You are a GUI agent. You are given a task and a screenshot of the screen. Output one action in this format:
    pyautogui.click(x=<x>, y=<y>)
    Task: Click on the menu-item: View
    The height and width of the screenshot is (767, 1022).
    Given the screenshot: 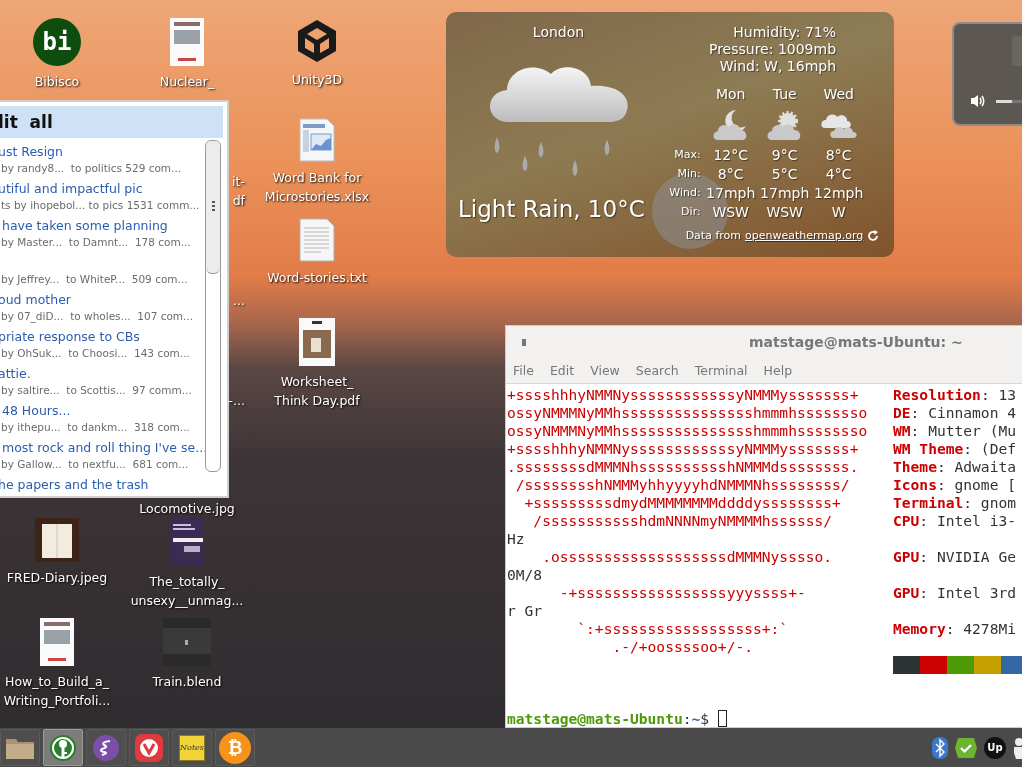 What is the action you would take?
    pyautogui.click(x=605, y=370)
    